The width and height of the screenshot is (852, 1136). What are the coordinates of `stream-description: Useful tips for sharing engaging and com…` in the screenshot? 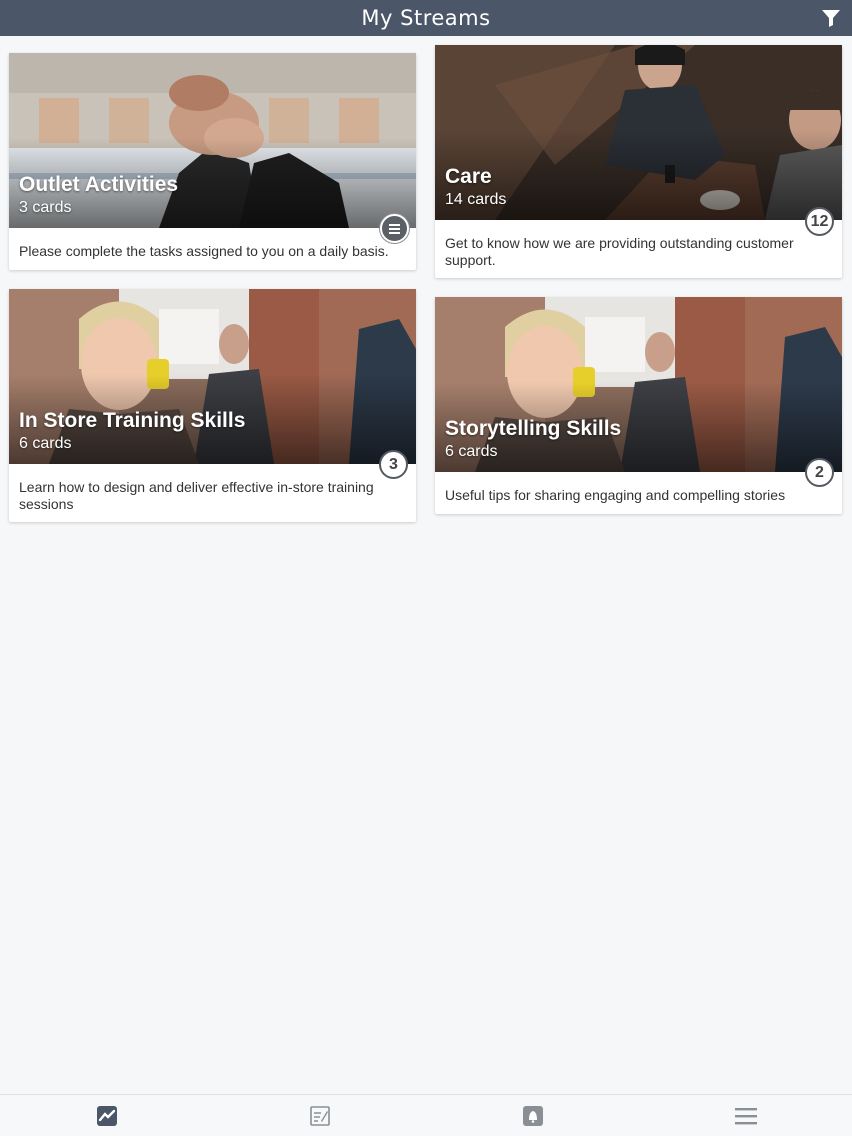 It's located at (615, 495).